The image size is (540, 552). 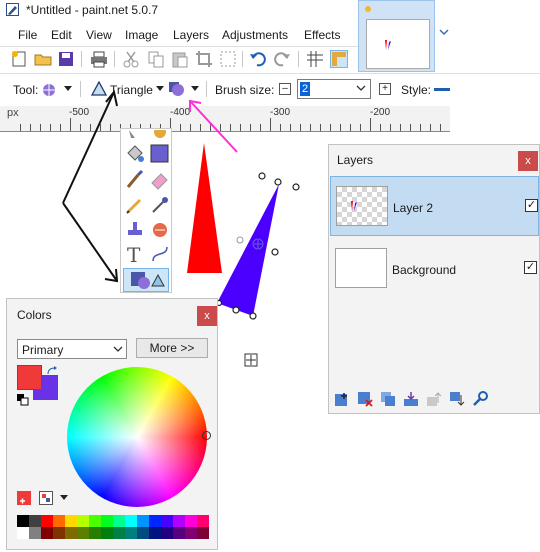 I want to click on red-triangle-shape, so click(x=204, y=208).